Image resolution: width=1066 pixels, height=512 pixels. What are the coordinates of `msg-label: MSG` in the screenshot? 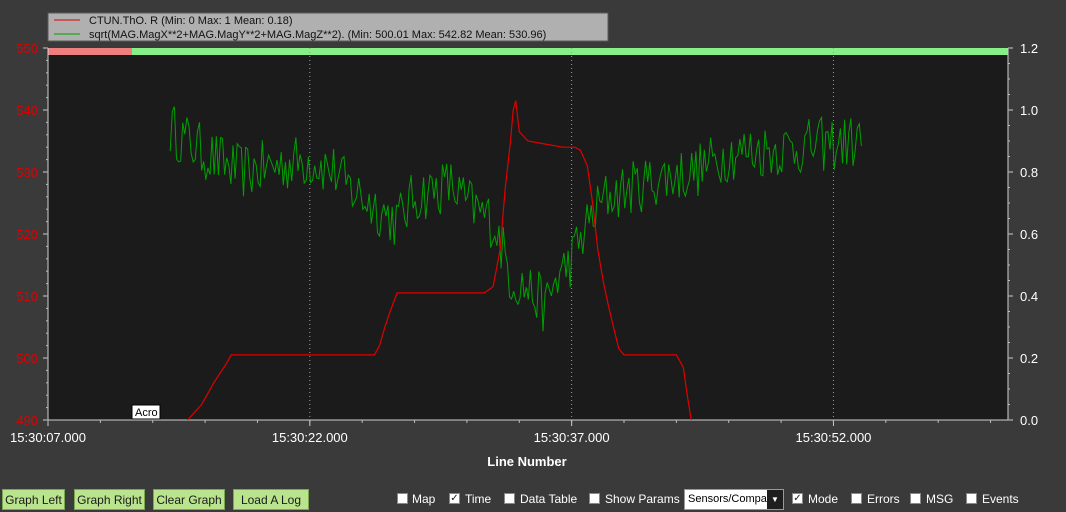 It's located at (940, 499).